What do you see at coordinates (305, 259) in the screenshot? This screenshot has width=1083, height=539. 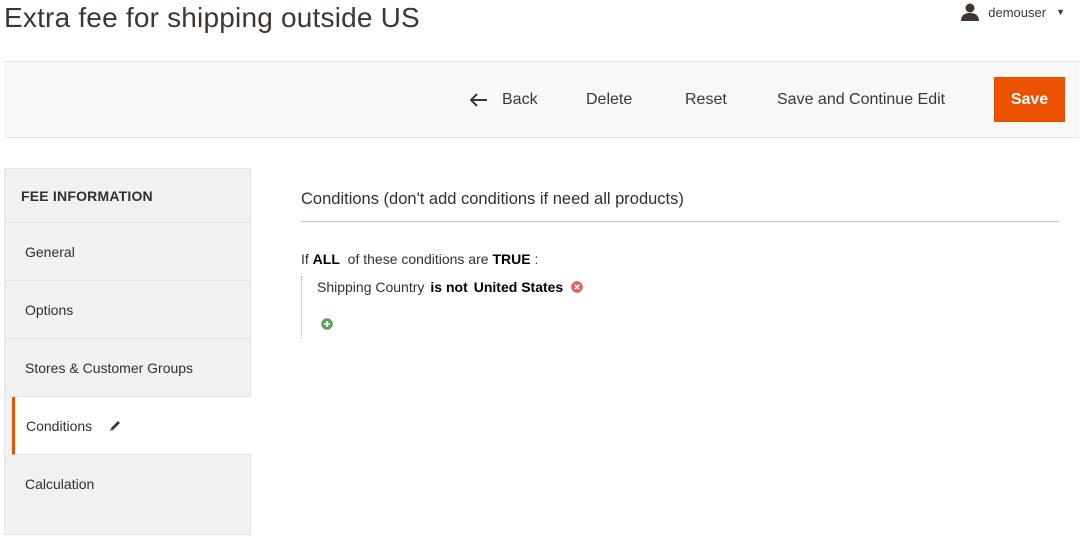 I see `rule-prefix: If` at bounding box center [305, 259].